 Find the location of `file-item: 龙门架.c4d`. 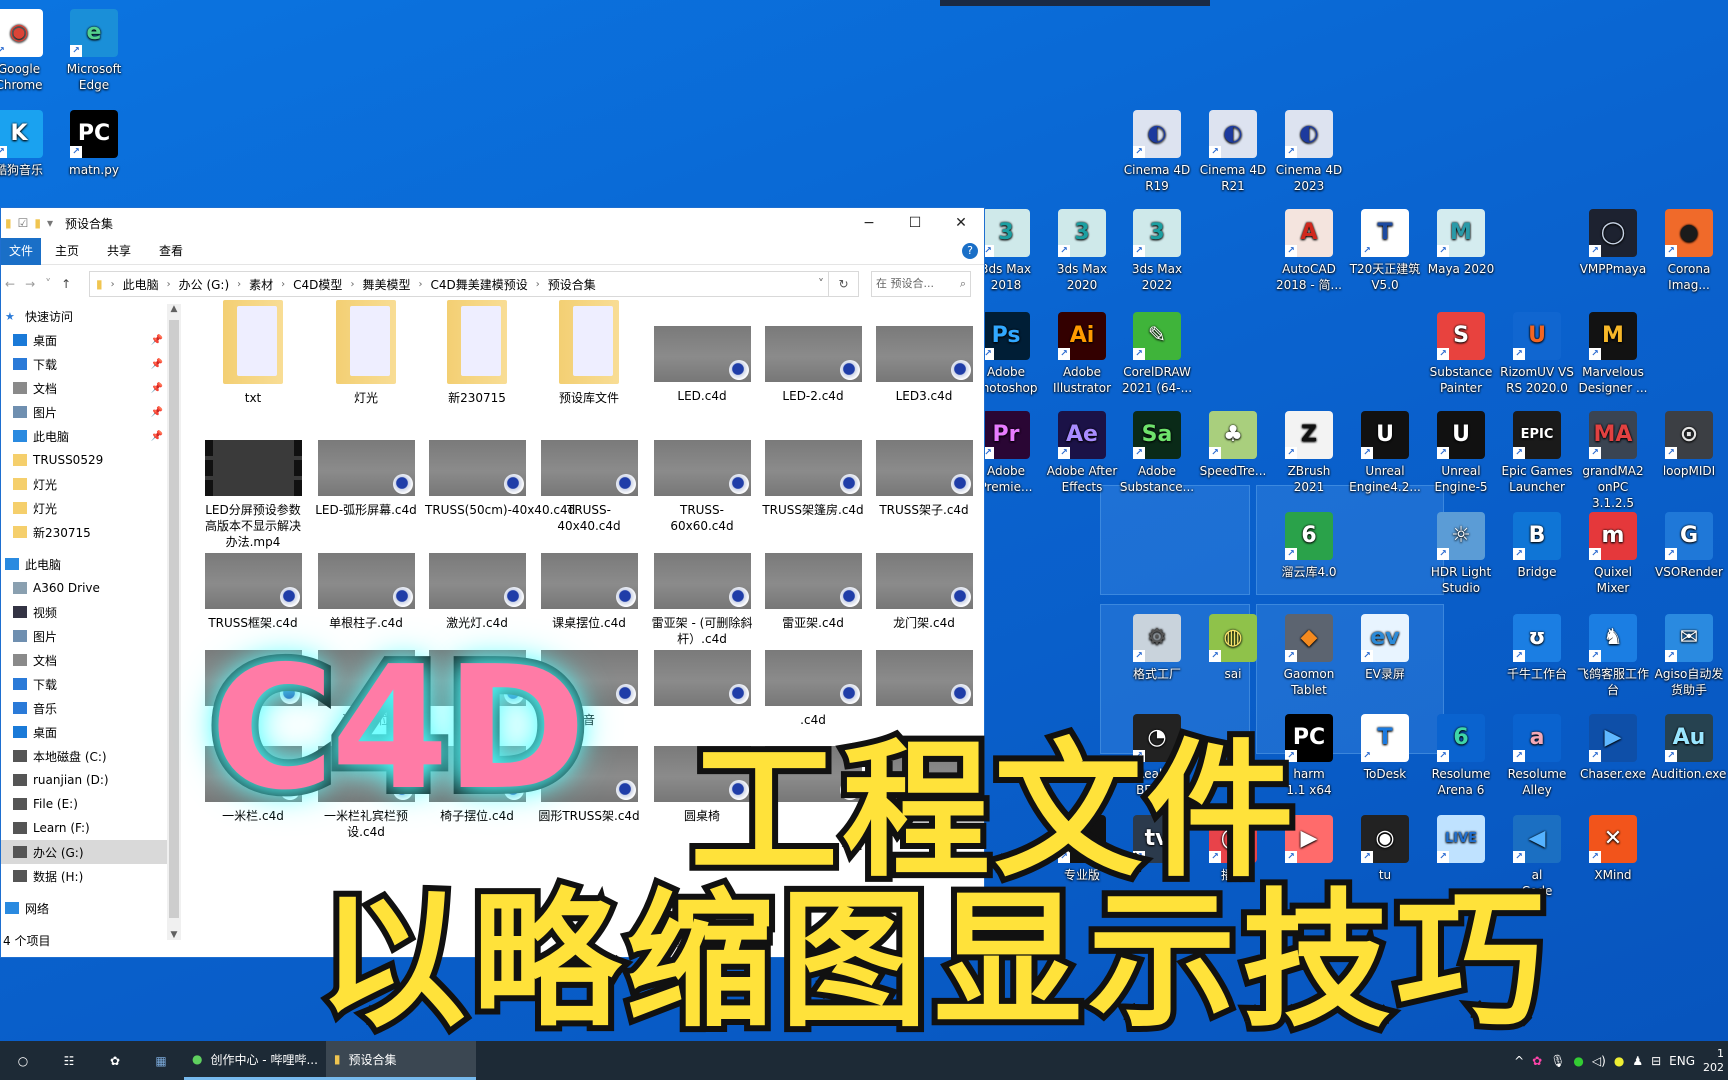

file-item: 龙门架.c4d is located at coordinates (924, 592).